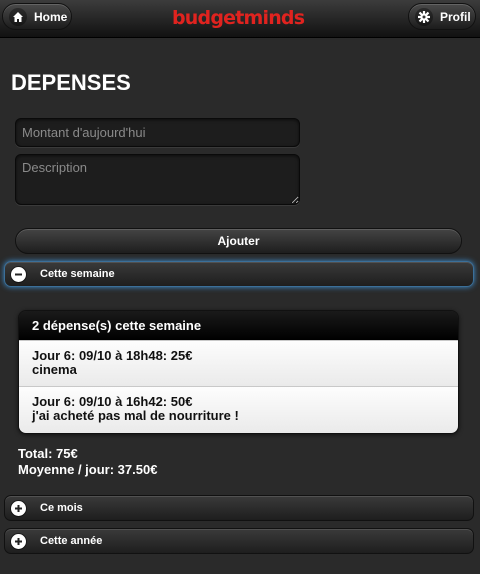 This screenshot has width=480, height=574. What do you see at coordinates (238, 363) in the screenshot?
I see `list-item: Jour 6: 09/10 à 18h48: 25€ cinema` at bounding box center [238, 363].